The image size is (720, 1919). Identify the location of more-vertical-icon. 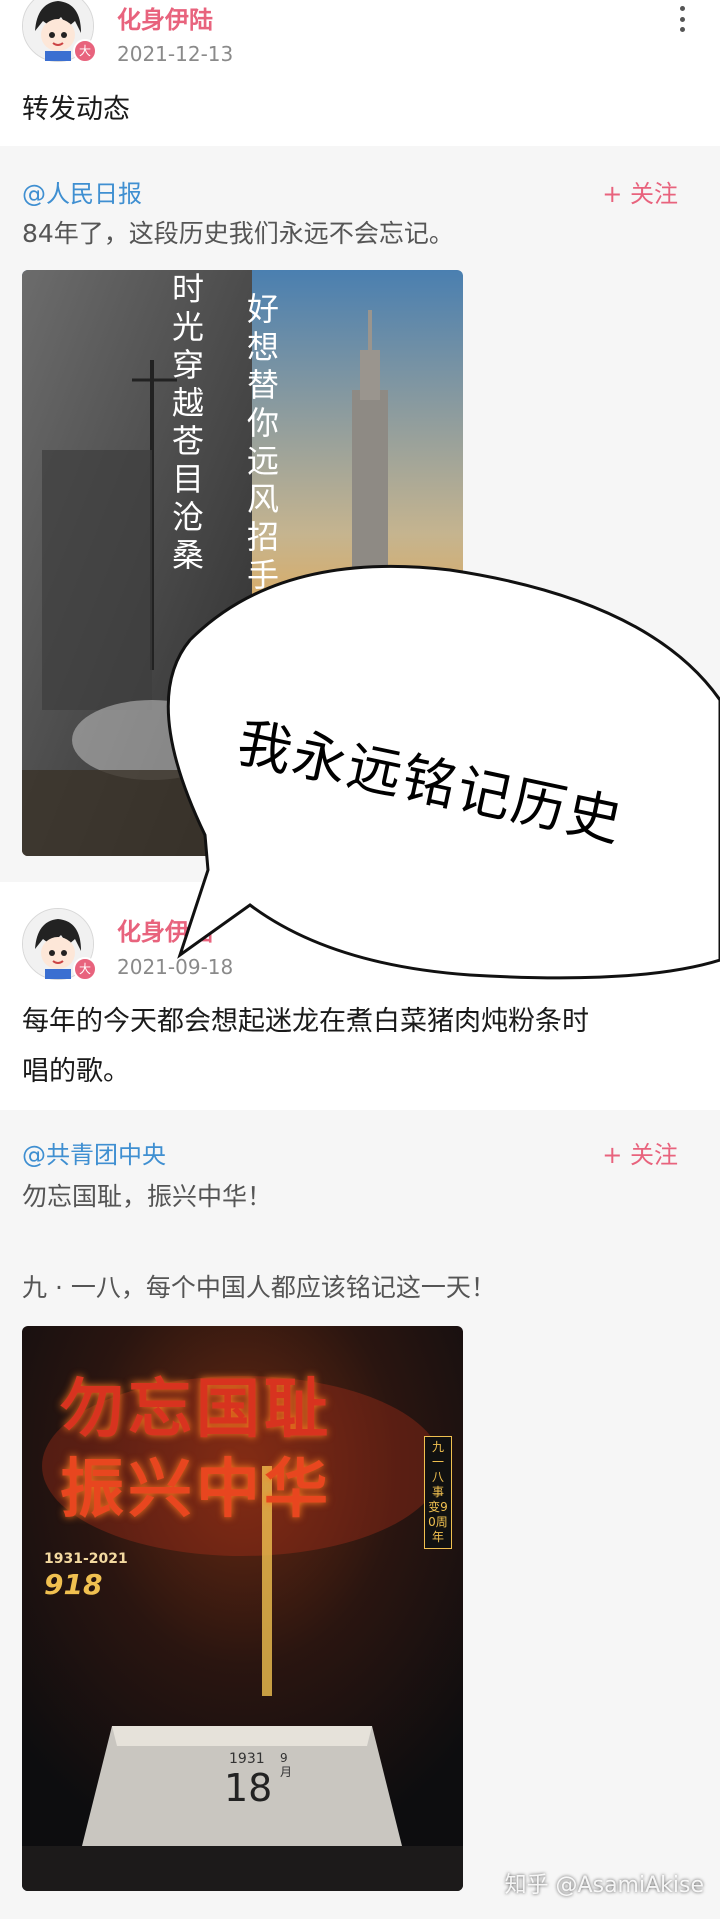
(682, 8).